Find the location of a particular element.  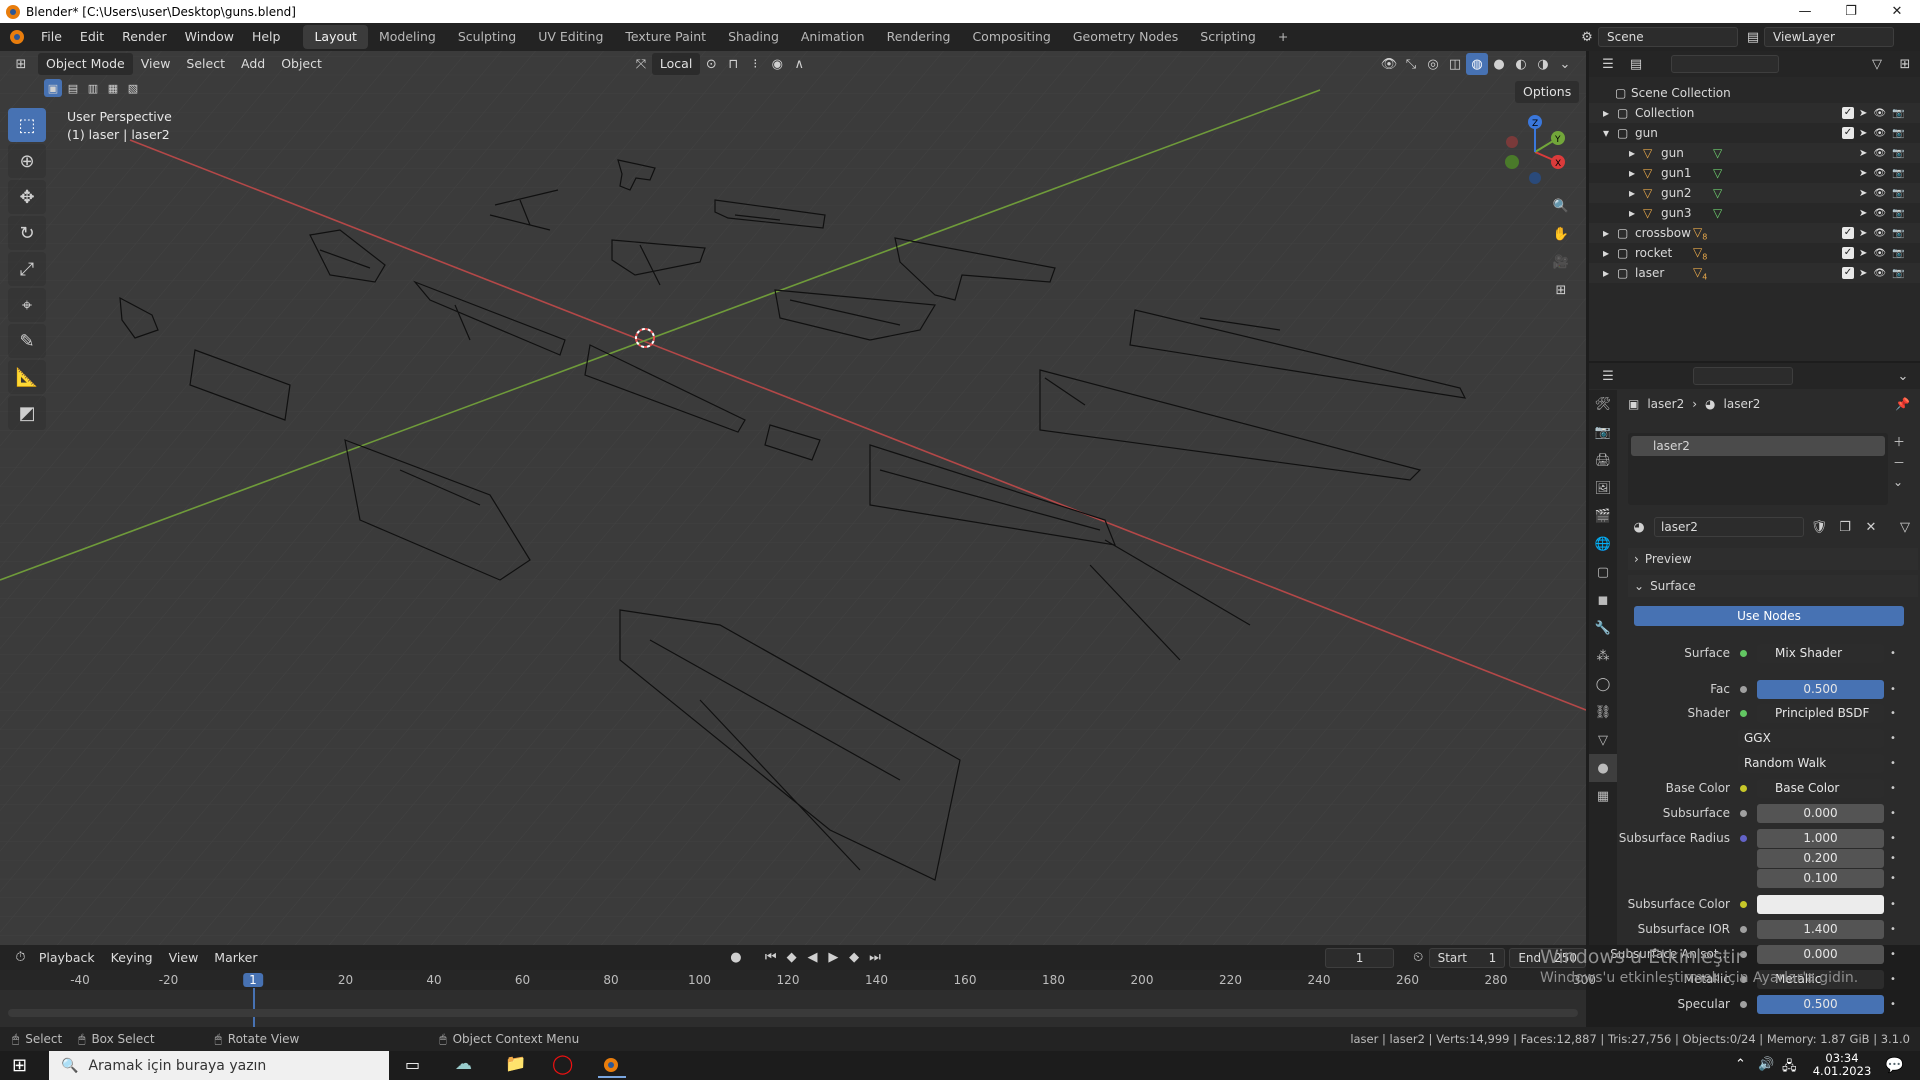

menu-file: File is located at coordinates (51, 37).